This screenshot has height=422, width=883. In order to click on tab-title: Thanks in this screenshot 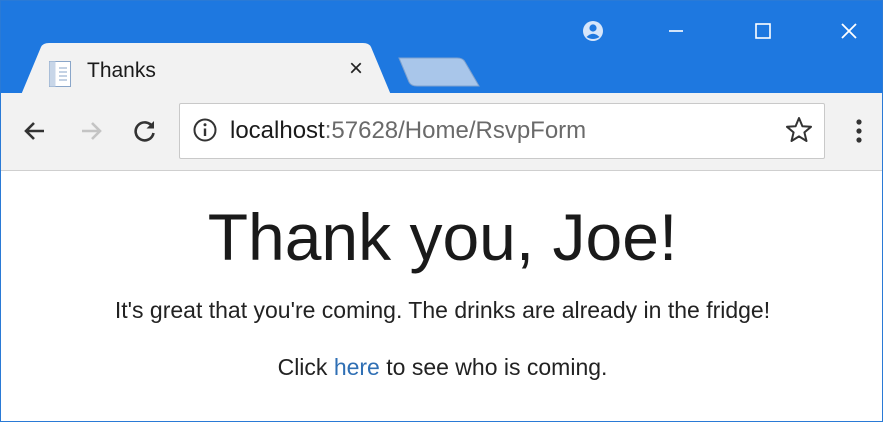, I will do `click(121, 70)`.